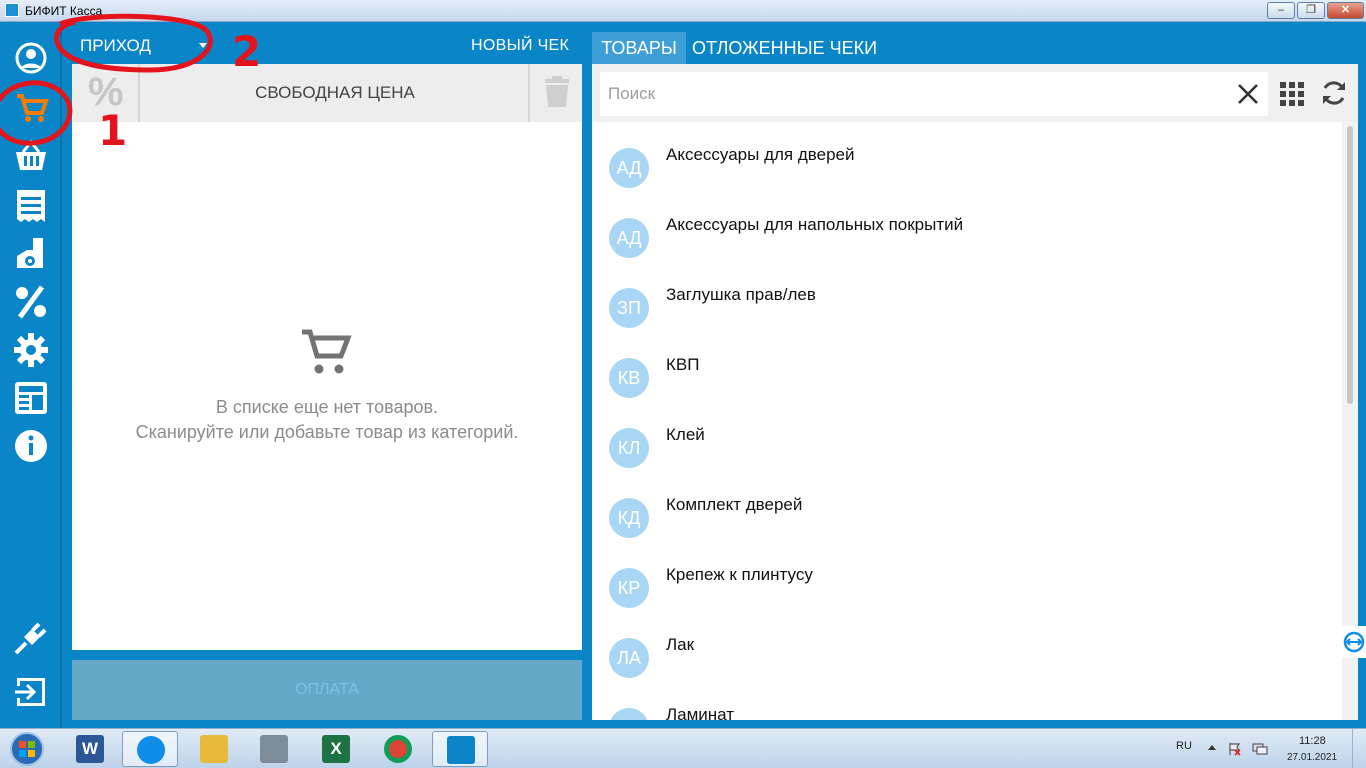 This screenshot has height=768, width=1366. Describe the element at coordinates (934, 94) in the screenshot. I see `search-input` at that location.